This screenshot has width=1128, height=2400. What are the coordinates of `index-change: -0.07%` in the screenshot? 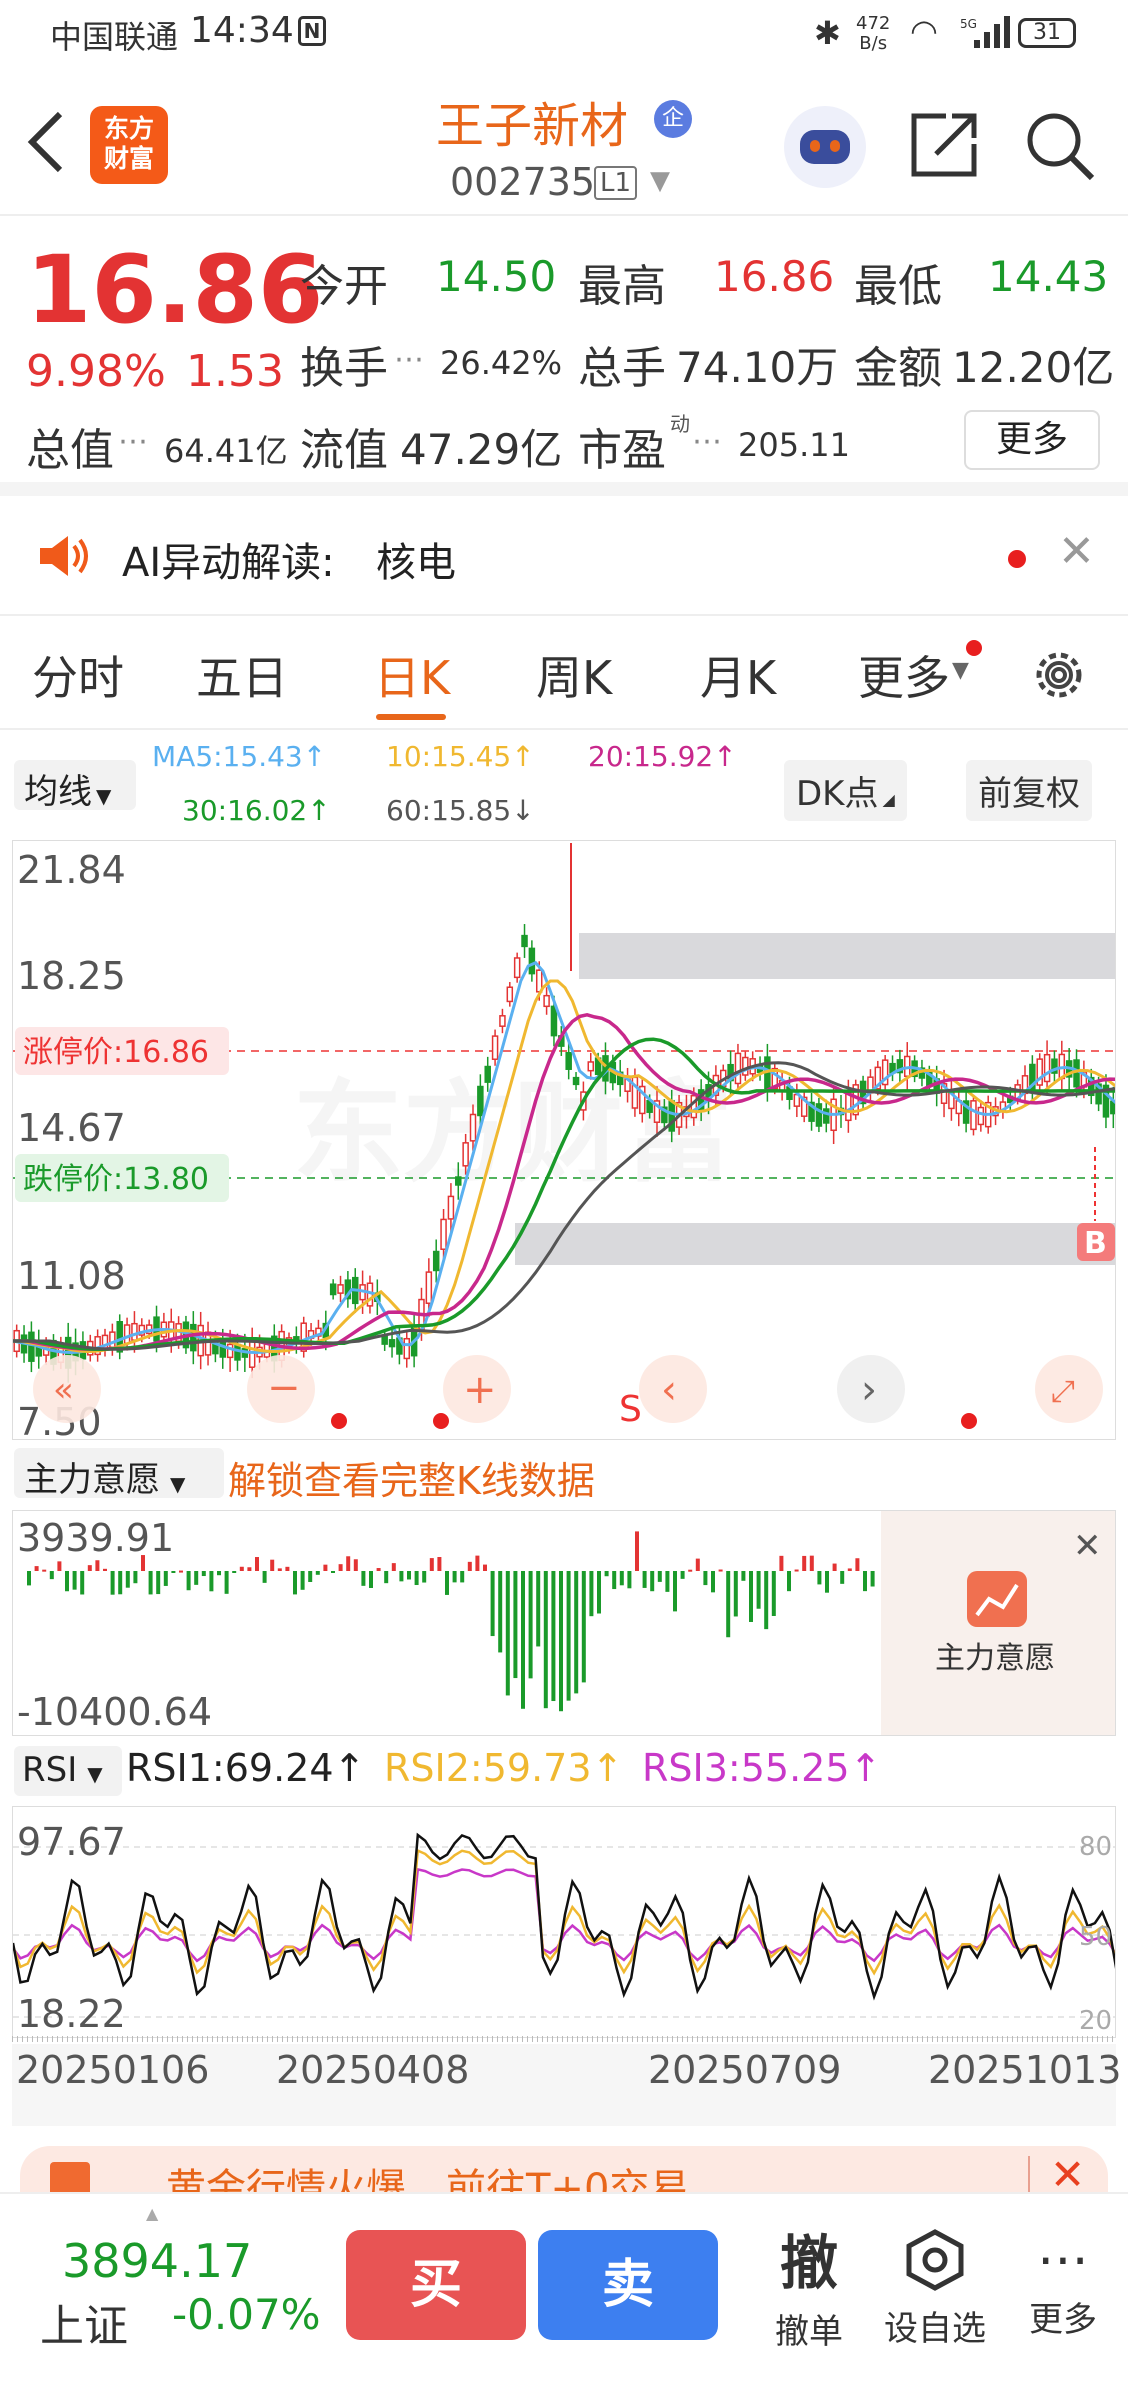 It's located at (246, 2314).